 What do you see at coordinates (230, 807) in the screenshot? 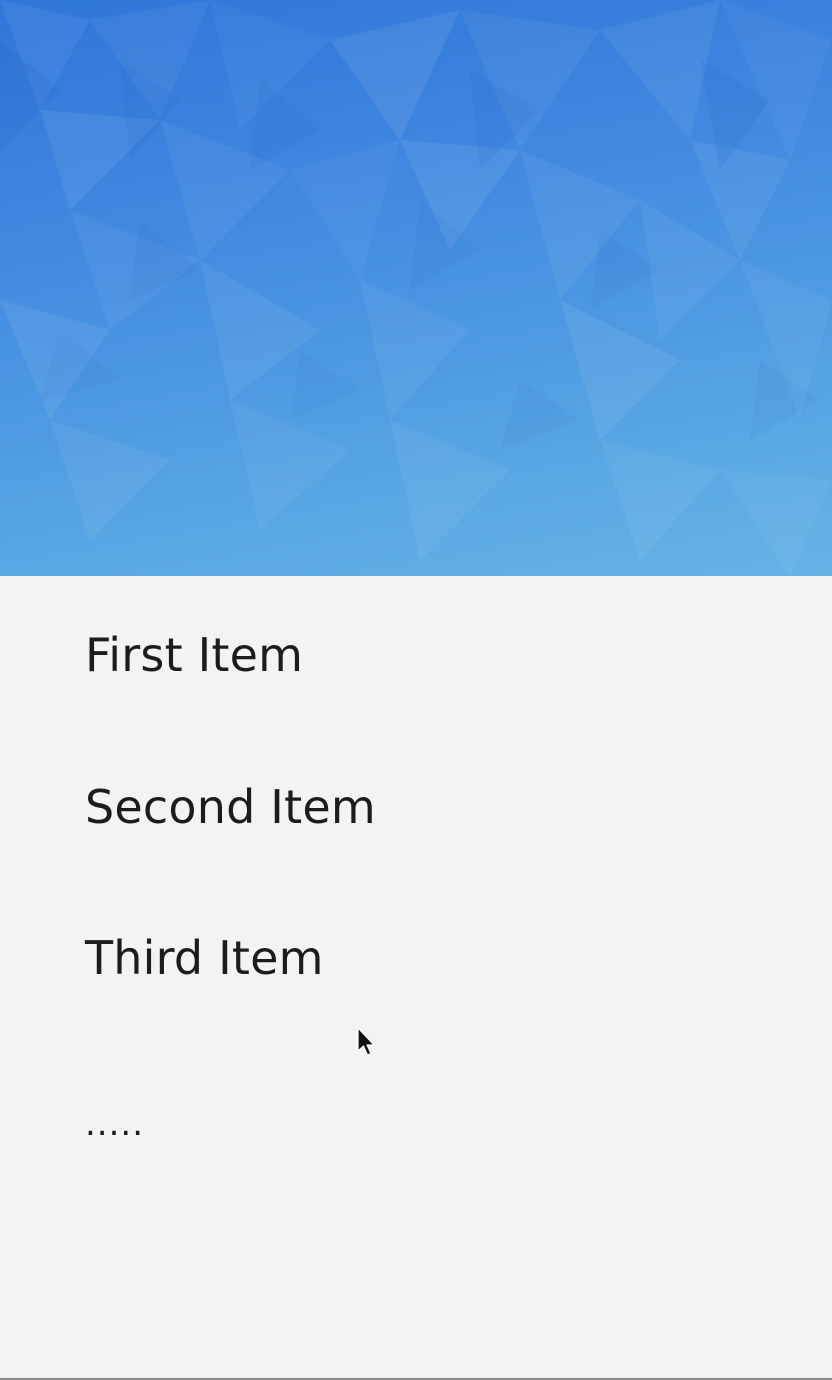
I see `menu-item-second: Second Item` at bounding box center [230, 807].